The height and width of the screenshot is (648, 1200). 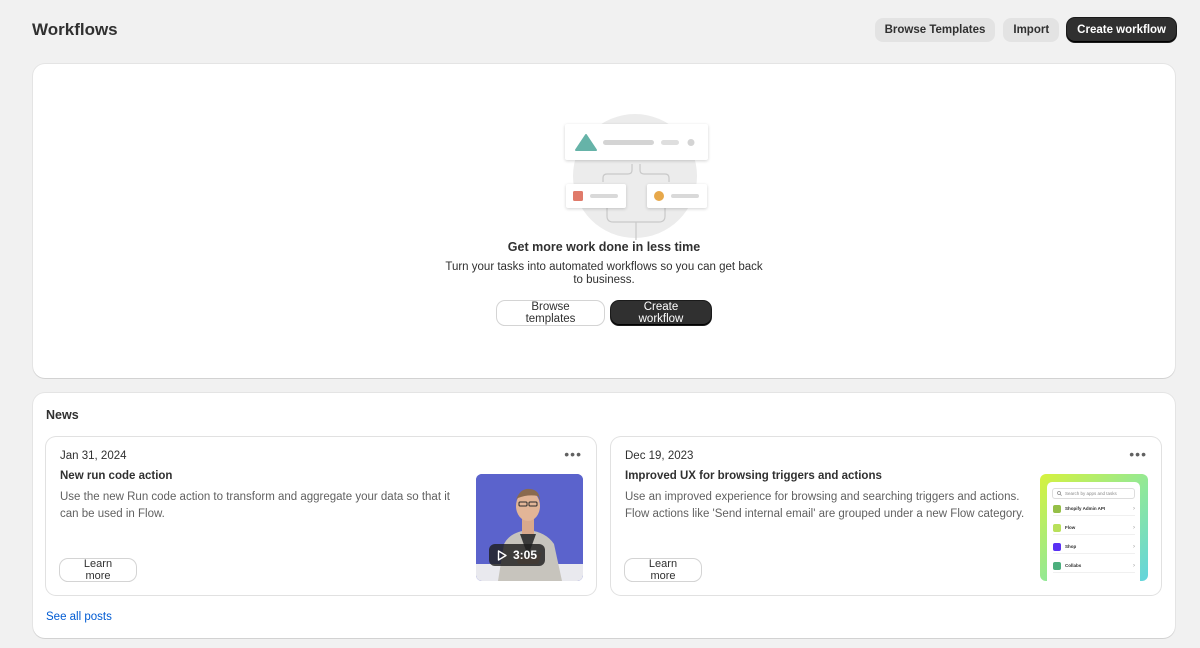 I want to click on create-workflow-primary-button: Create workflow, so click(x=661, y=313).